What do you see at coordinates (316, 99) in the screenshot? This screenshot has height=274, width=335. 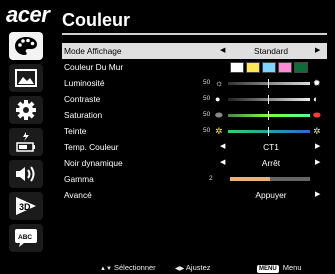 I see `contrast-high-icon: ◐` at bounding box center [316, 99].